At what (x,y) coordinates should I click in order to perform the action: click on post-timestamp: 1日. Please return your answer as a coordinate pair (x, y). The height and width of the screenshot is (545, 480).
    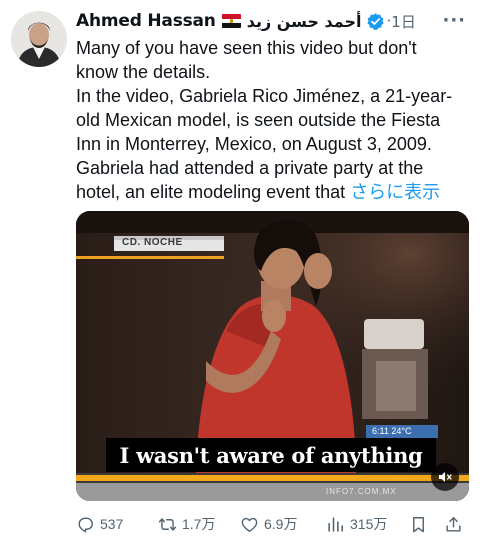
    Looking at the image, I should click on (403, 21).